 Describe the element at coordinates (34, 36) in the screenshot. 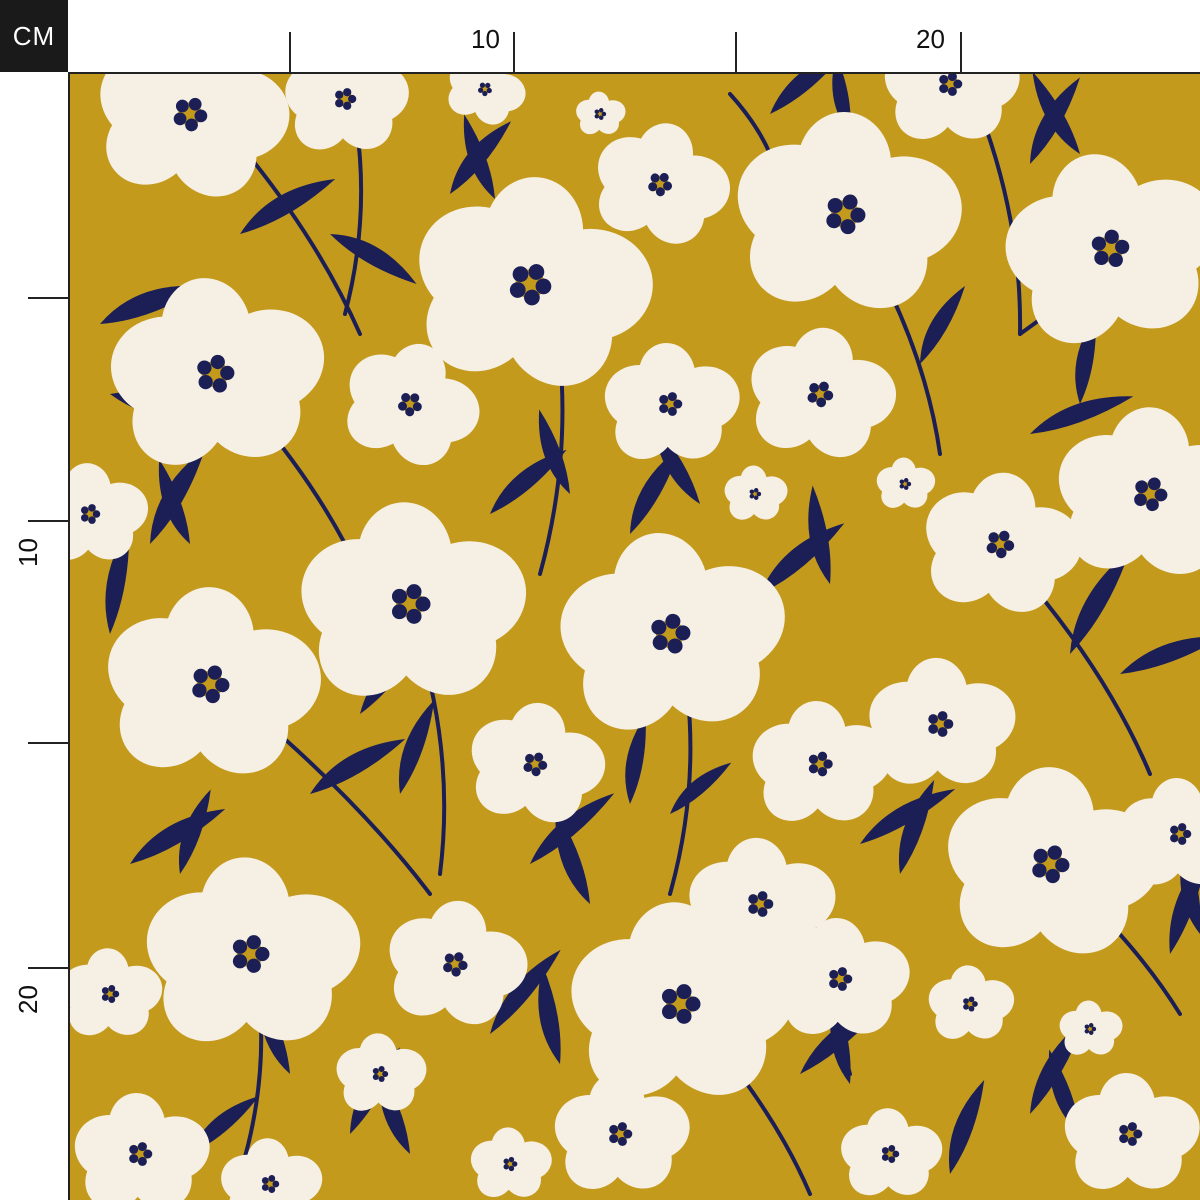

I see `unit-label: CM` at that location.